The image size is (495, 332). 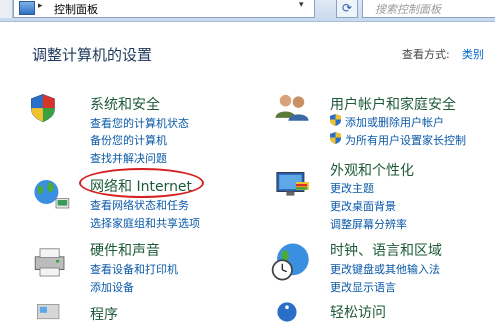 I want to click on programs-icon, so click(x=50, y=317).